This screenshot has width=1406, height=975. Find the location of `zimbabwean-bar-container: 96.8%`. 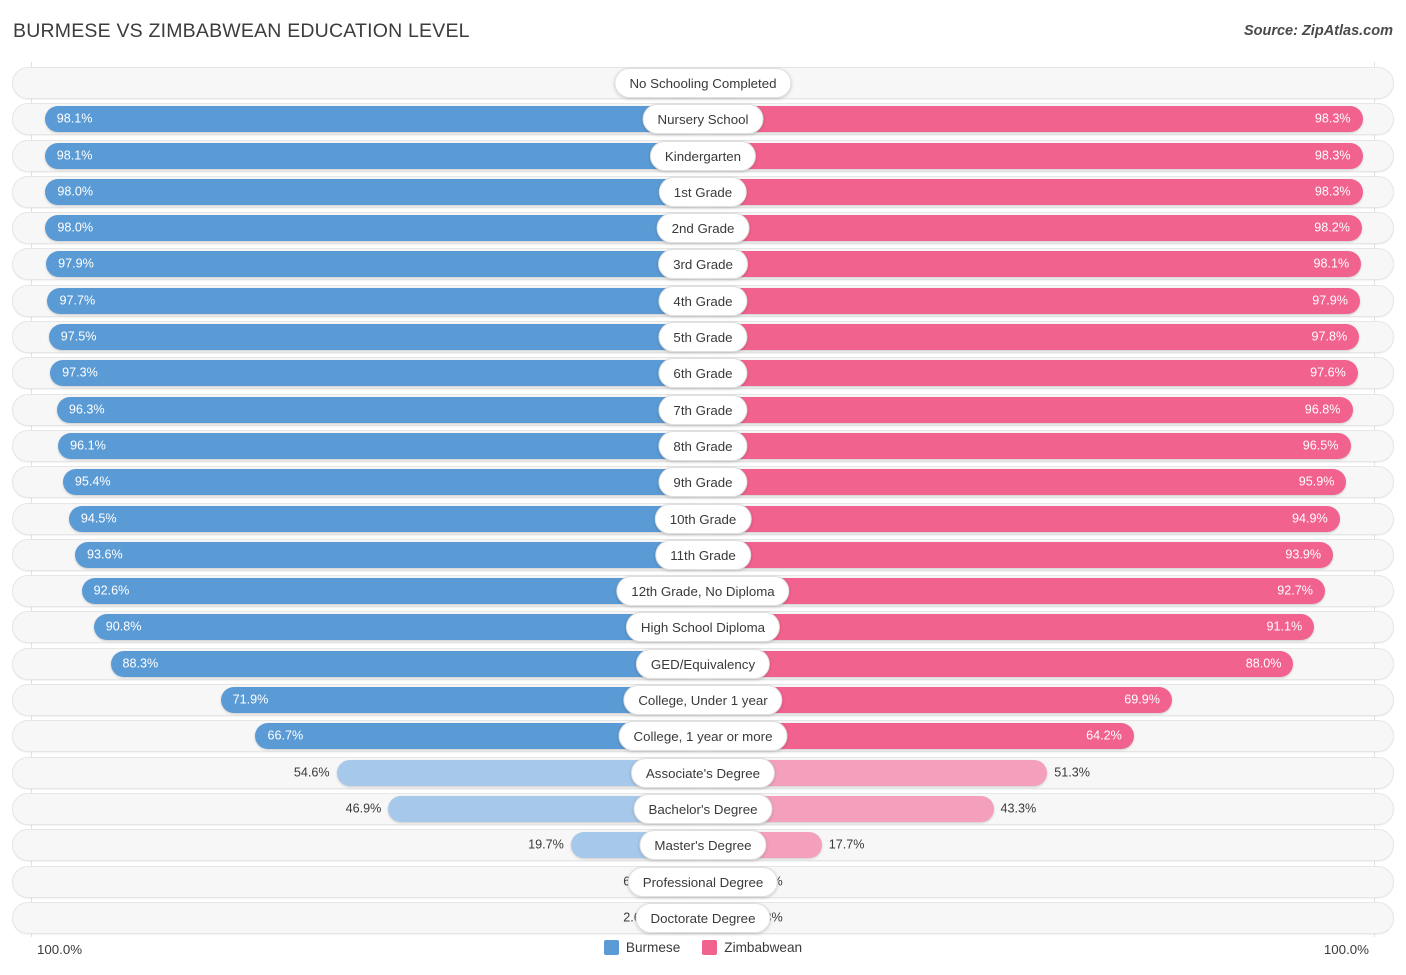

zimbabwean-bar-container: 96.8% is located at coordinates (1028, 409).